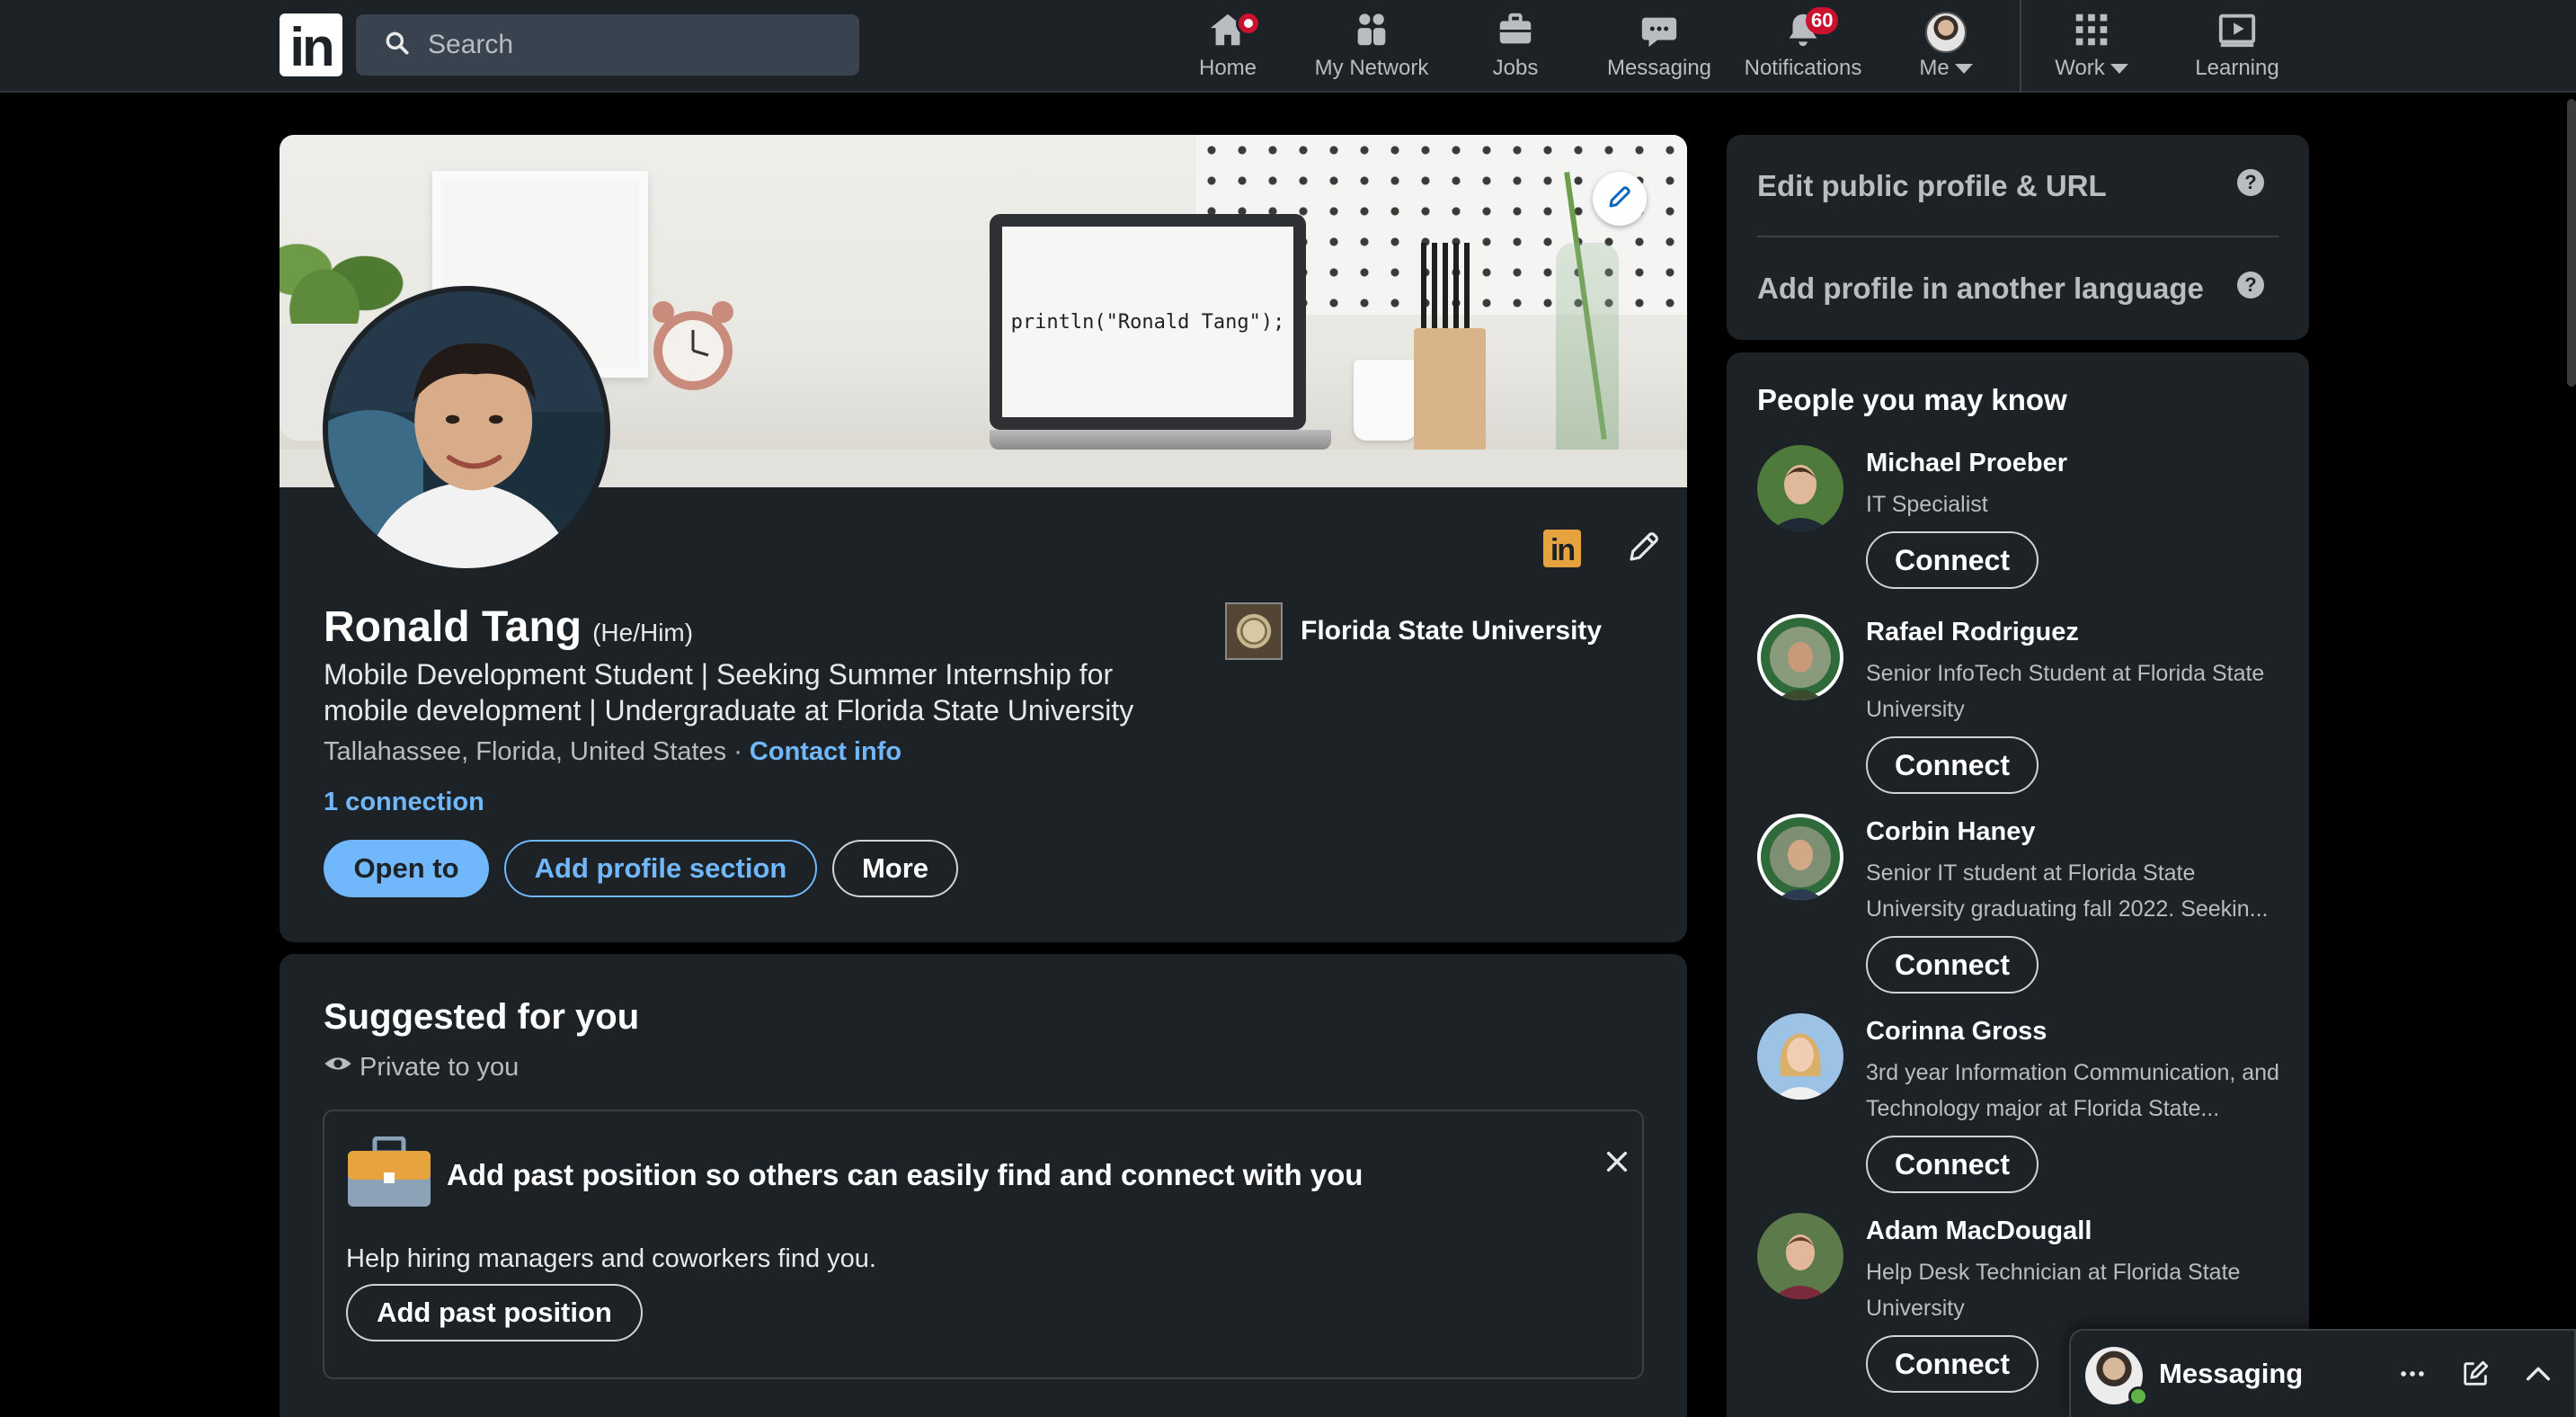 This screenshot has width=2576, height=1417. I want to click on privacy-note: Private to you, so click(421, 1067).